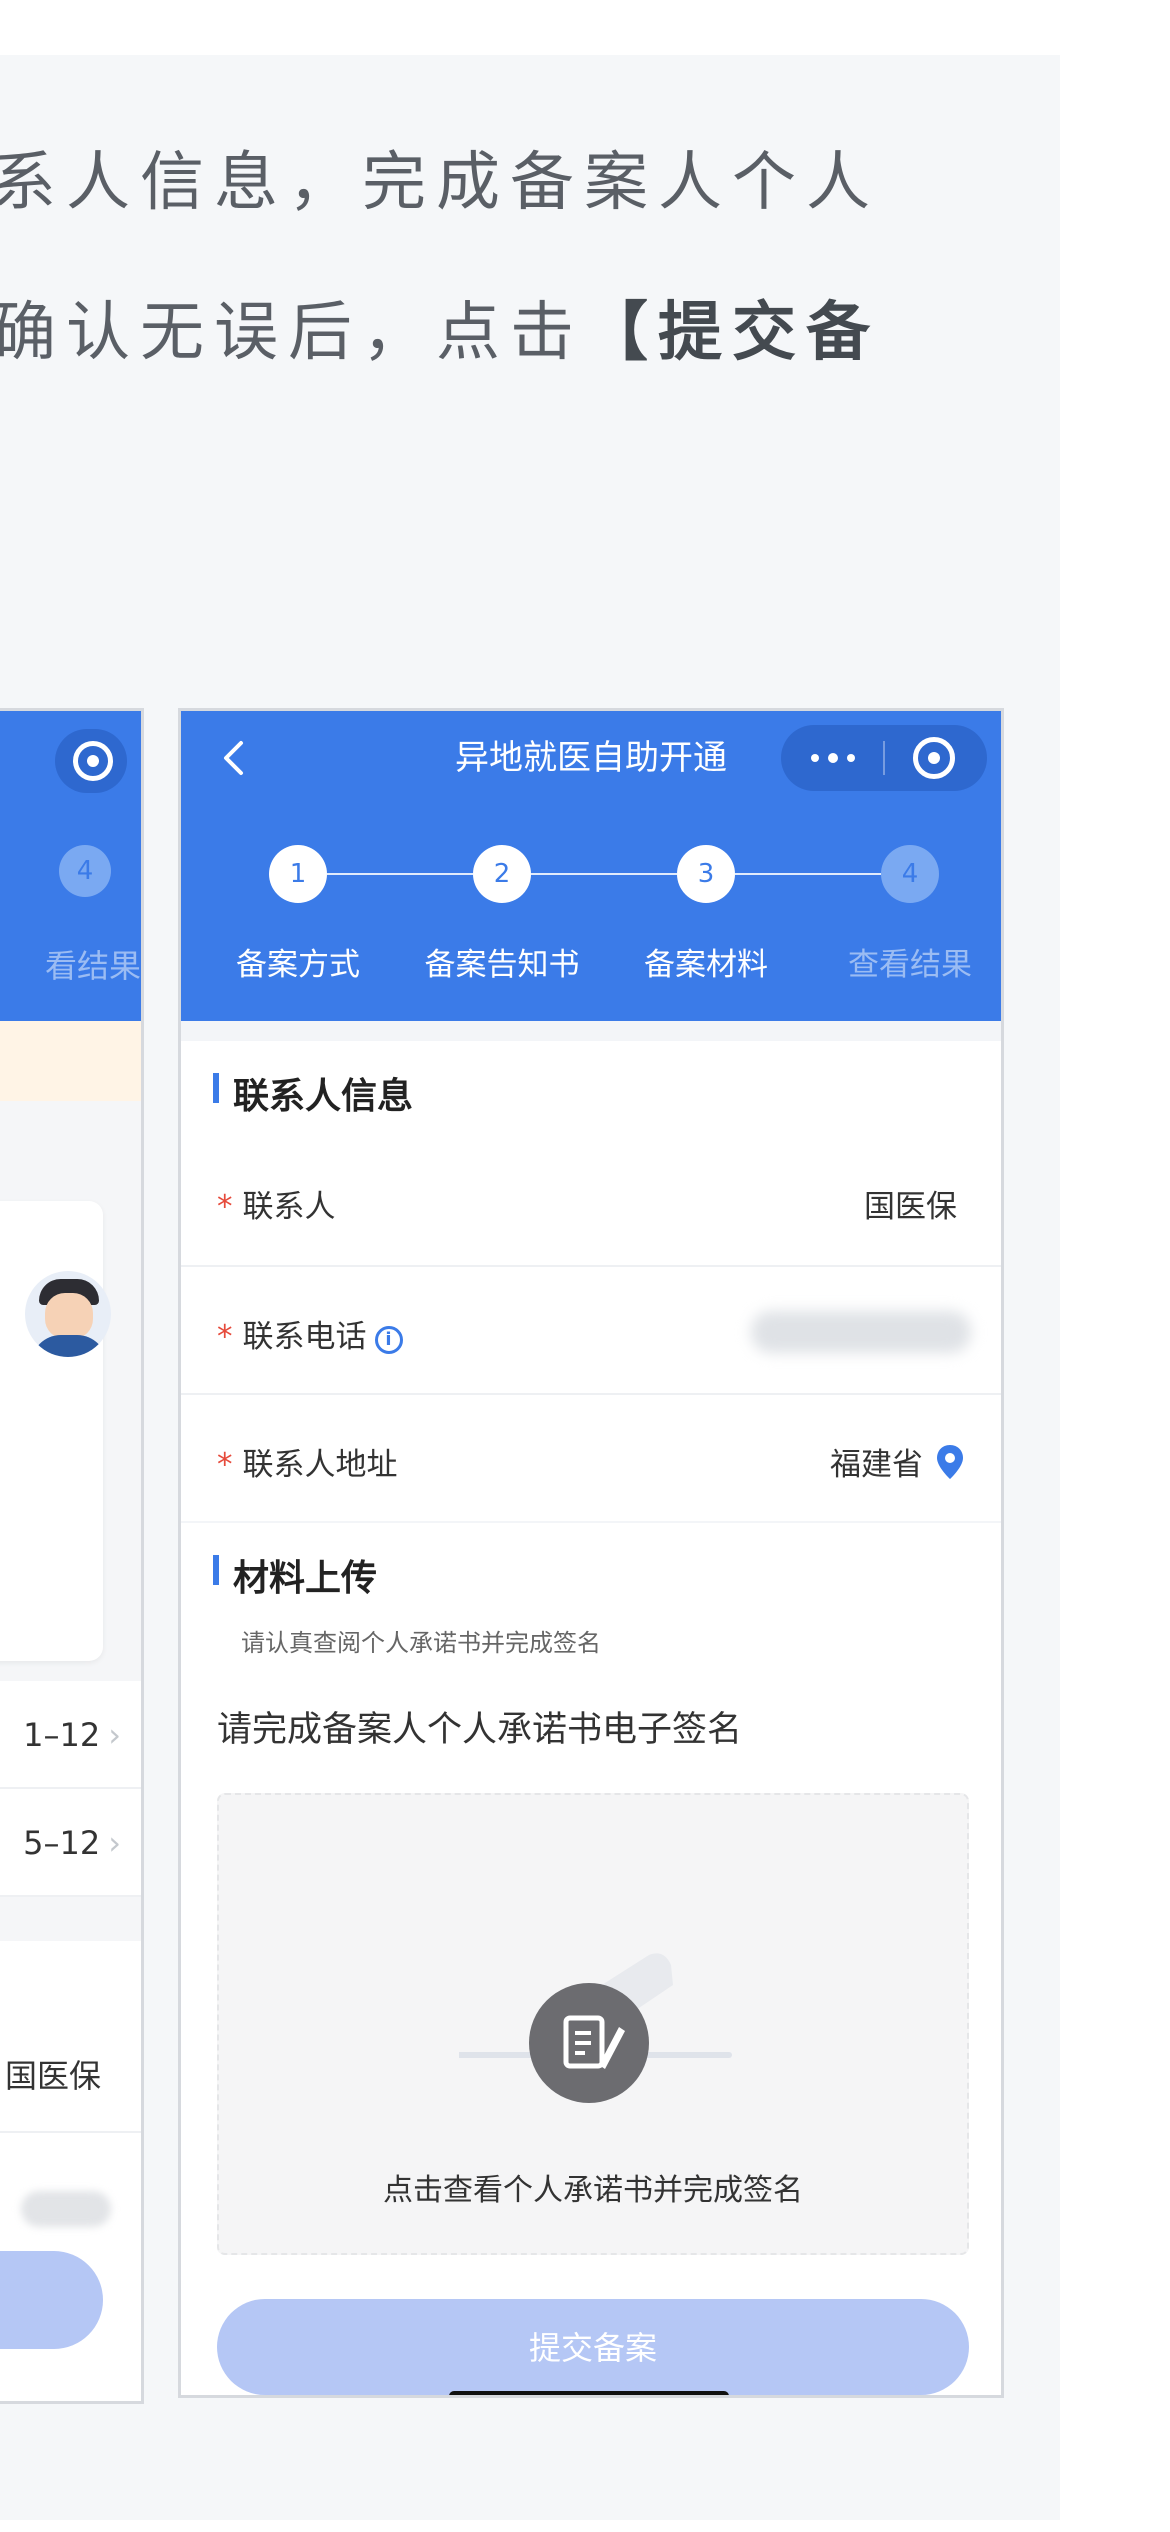 The image size is (1170, 2532). Describe the element at coordinates (480, 1730) in the screenshot. I see `sign-title: 请完成备案人个人承诺书电子签名` at that location.